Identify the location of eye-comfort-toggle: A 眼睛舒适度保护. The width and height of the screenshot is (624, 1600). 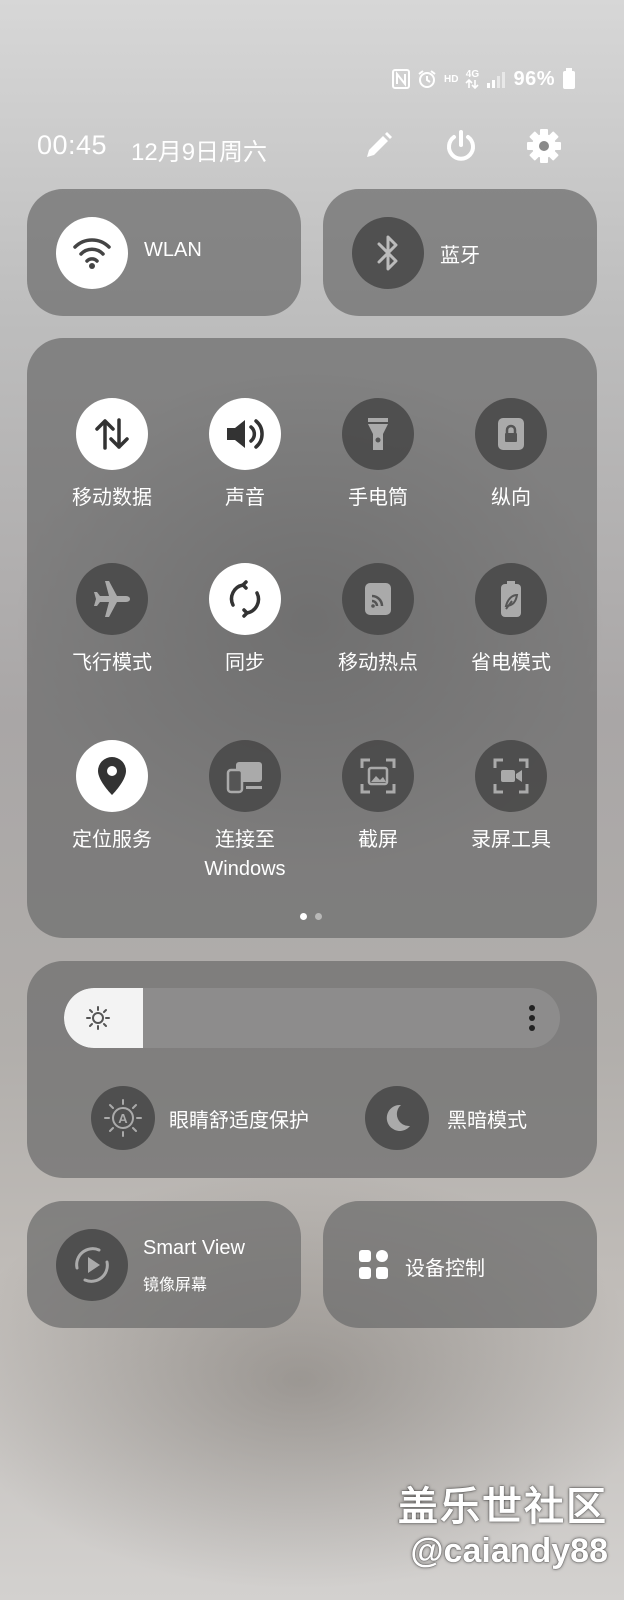
(200, 1118).